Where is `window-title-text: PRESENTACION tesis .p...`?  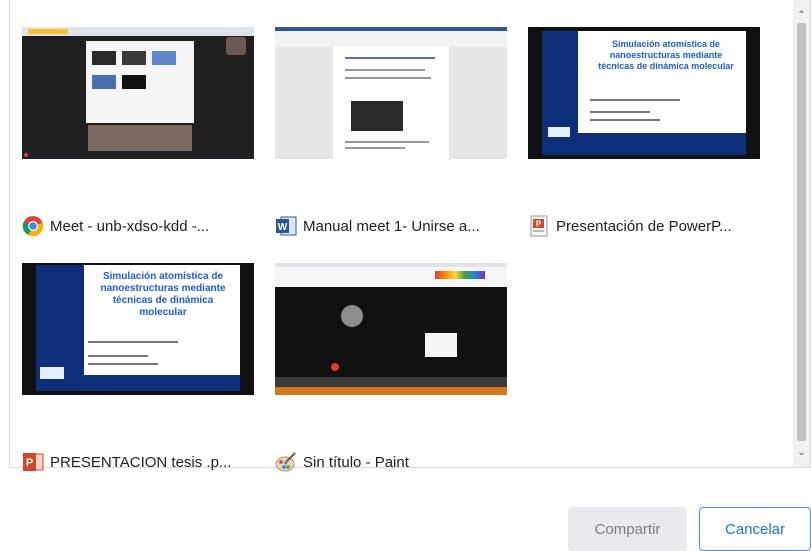 window-title-text: PRESENTACION tesis .p... is located at coordinates (141, 462).